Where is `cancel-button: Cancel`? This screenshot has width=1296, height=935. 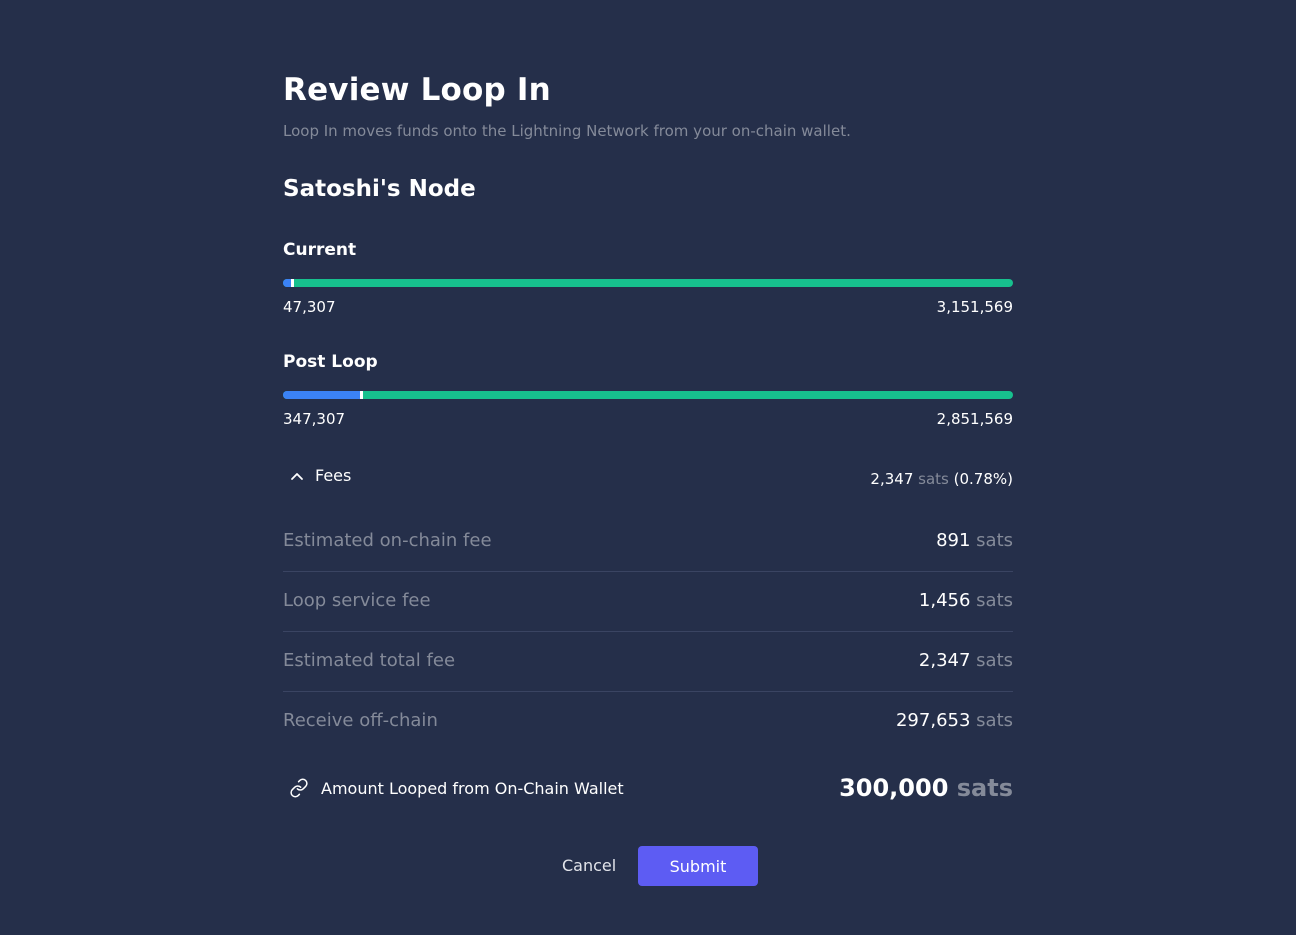 cancel-button: Cancel is located at coordinates (589, 866).